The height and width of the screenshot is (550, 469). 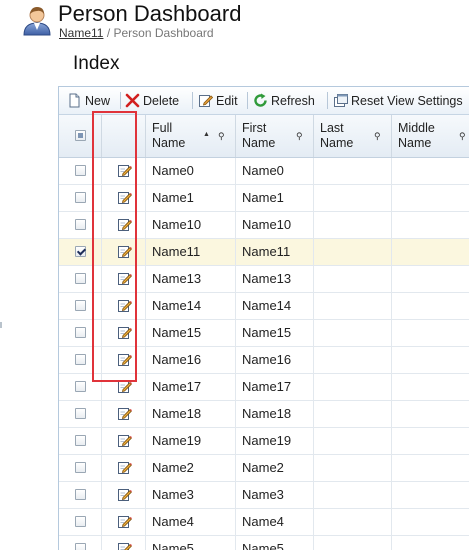 What do you see at coordinates (275, 225) in the screenshot?
I see `first-name-cell: Name10` at bounding box center [275, 225].